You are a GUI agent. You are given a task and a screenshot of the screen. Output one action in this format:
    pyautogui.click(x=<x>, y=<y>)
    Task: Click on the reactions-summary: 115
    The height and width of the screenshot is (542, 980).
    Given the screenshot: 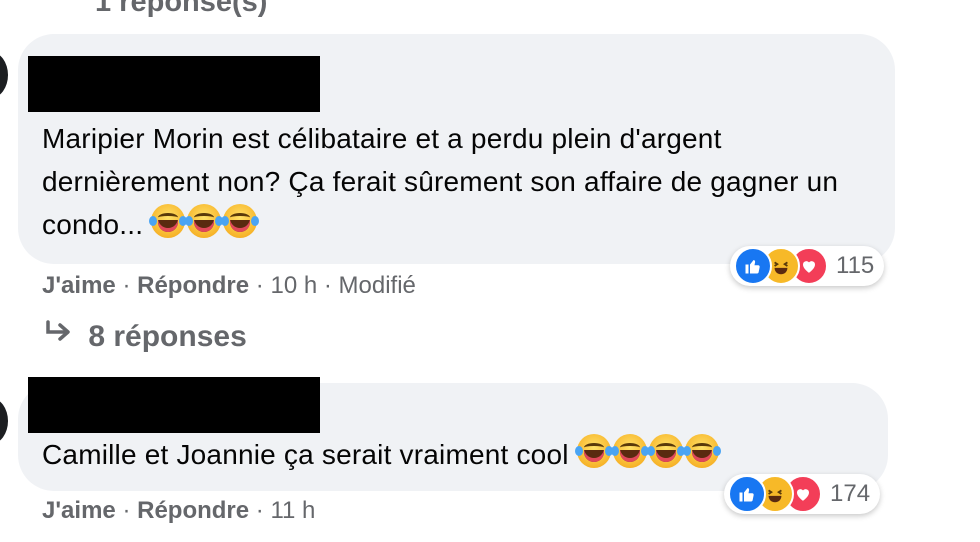 What is the action you would take?
    pyautogui.click(x=807, y=266)
    